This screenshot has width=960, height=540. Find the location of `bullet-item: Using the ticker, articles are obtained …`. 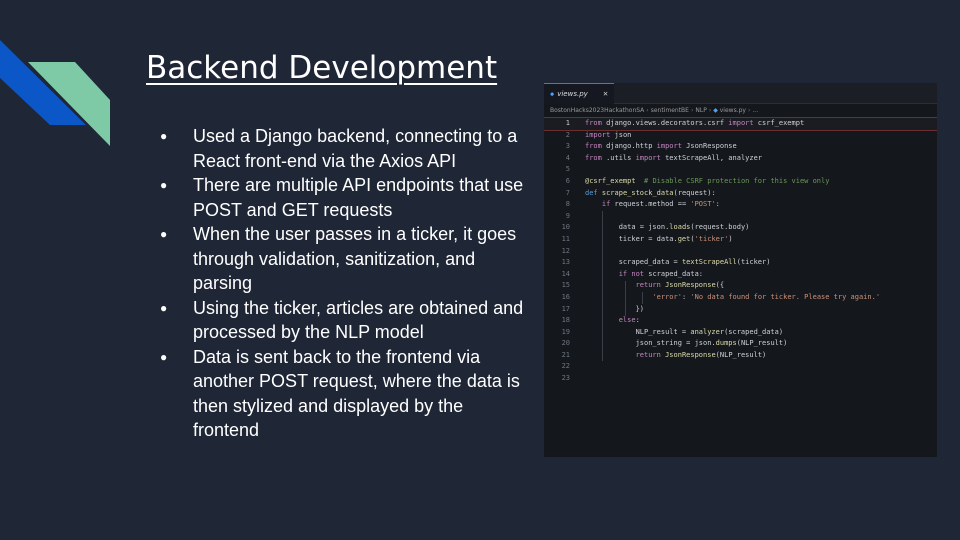

bullet-item: Using the ticker, articles are obtained … is located at coordinates (346, 320).